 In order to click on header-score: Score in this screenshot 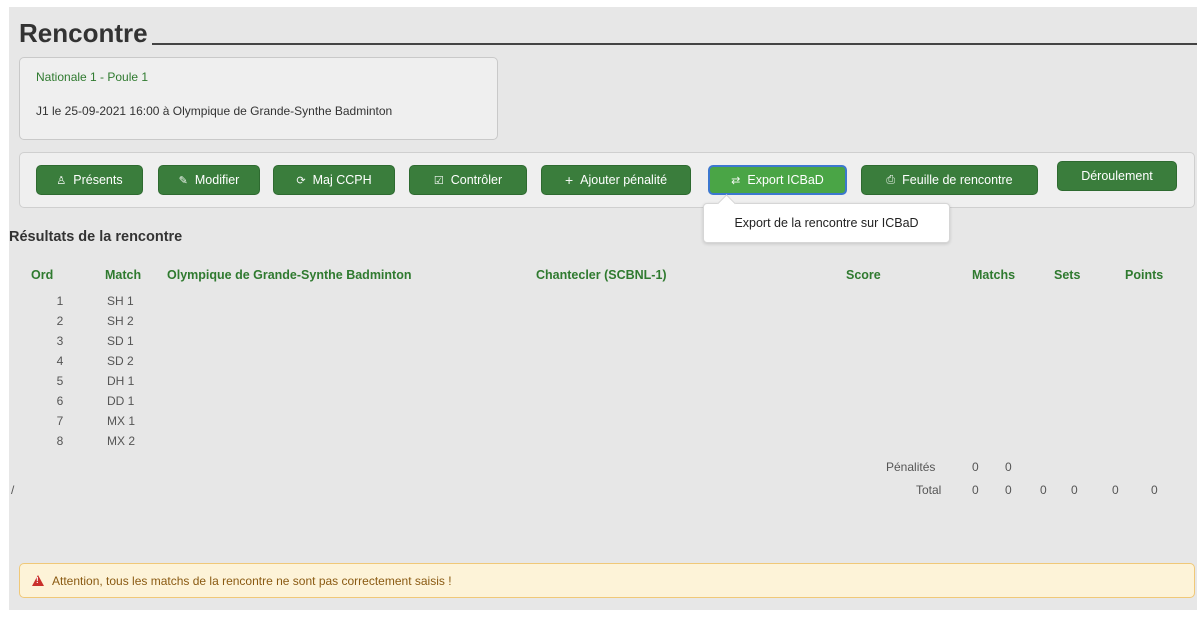, I will do `click(863, 275)`.